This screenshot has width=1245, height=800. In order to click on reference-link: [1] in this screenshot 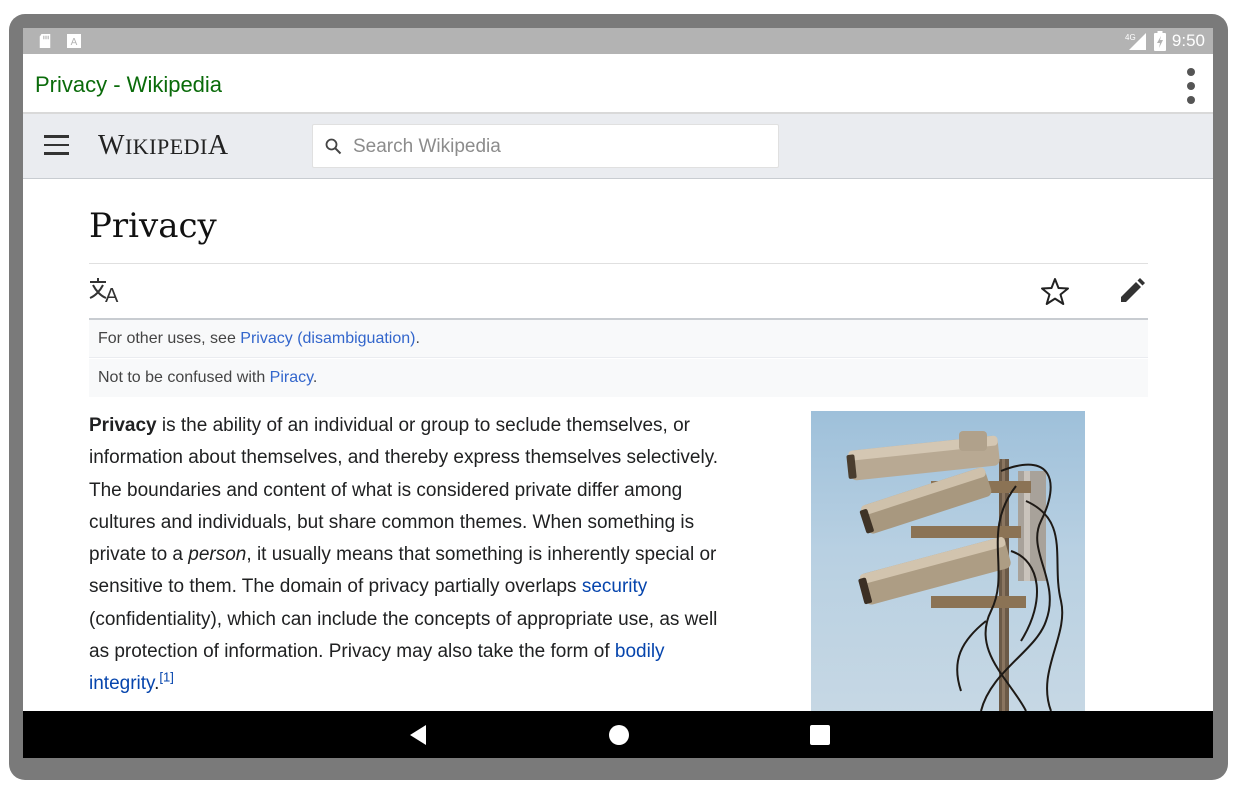, I will do `click(166, 677)`.